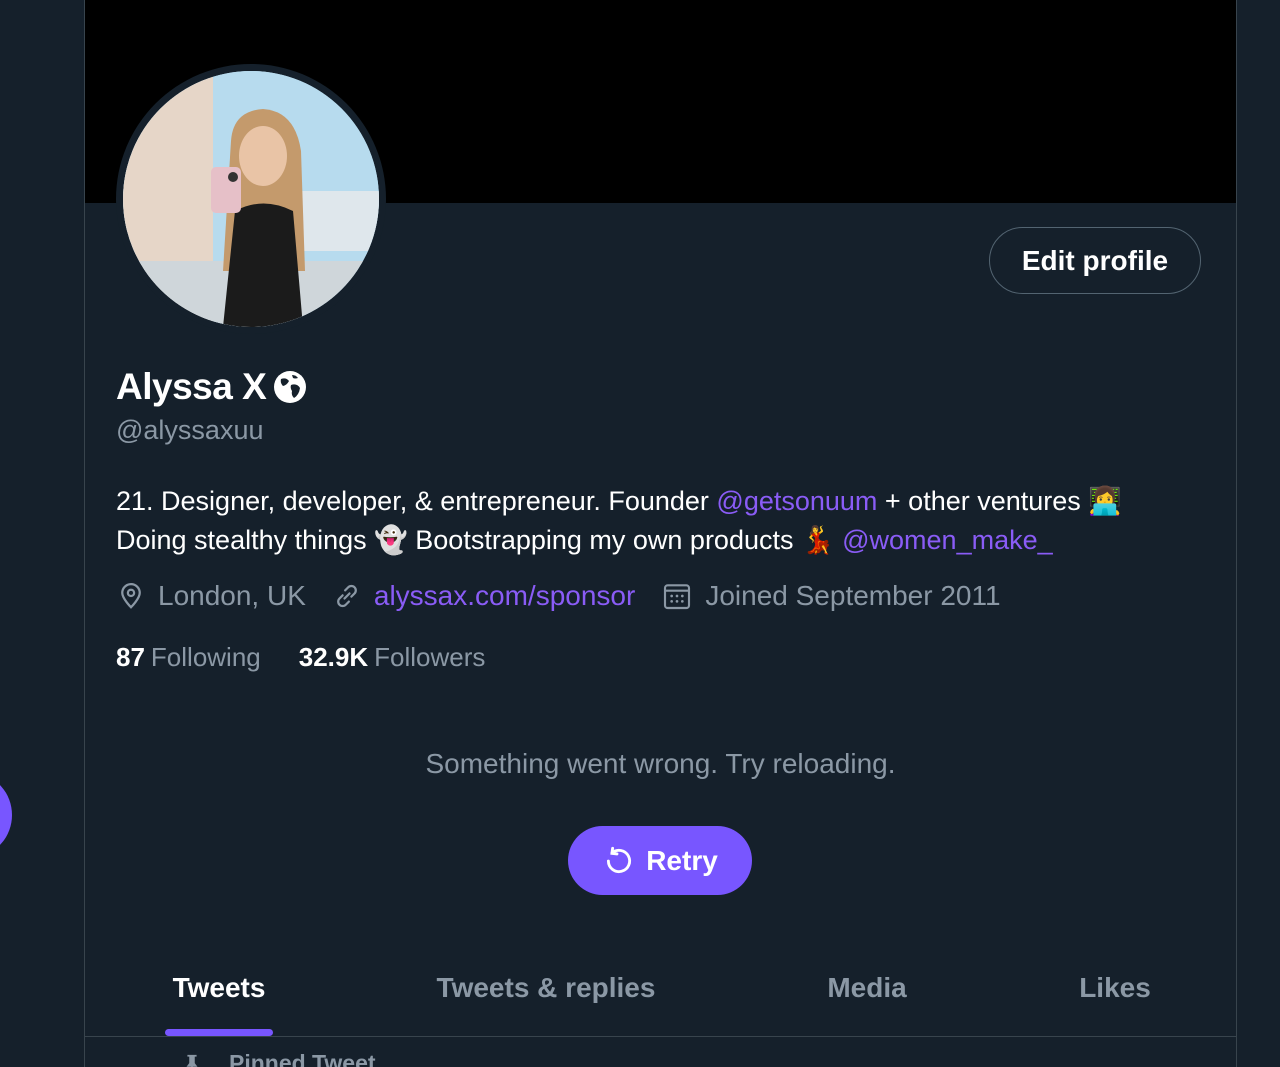 The image size is (1280, 1067). I want to click on followers-label: Followers, so click(430, 657).